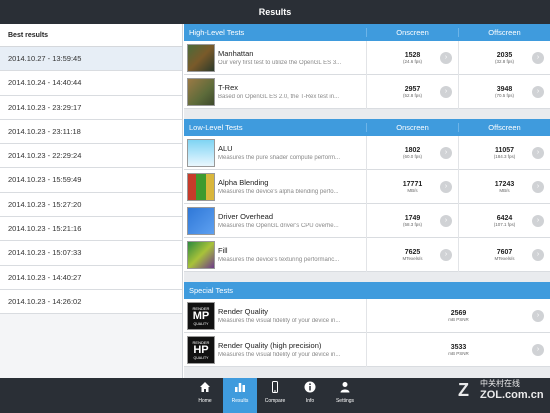 Image resolution: width=550 pixels, height=413 pixels. Describe the element at coordinates (91, 132) in the screenshot. I see `sidebar-item-result: 2014.10.23 - 23:11:18` at that location.